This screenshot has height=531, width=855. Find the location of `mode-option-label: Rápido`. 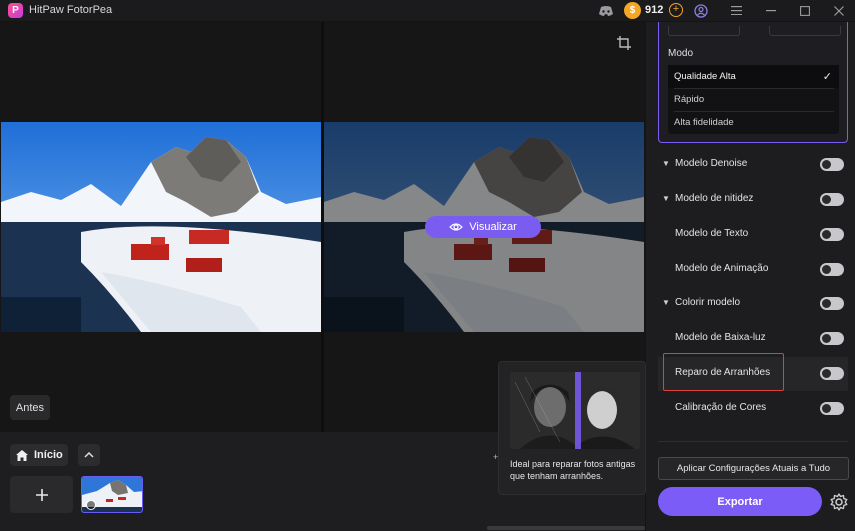

mode-option-label: Rápido is located at coordinates (689, 99).